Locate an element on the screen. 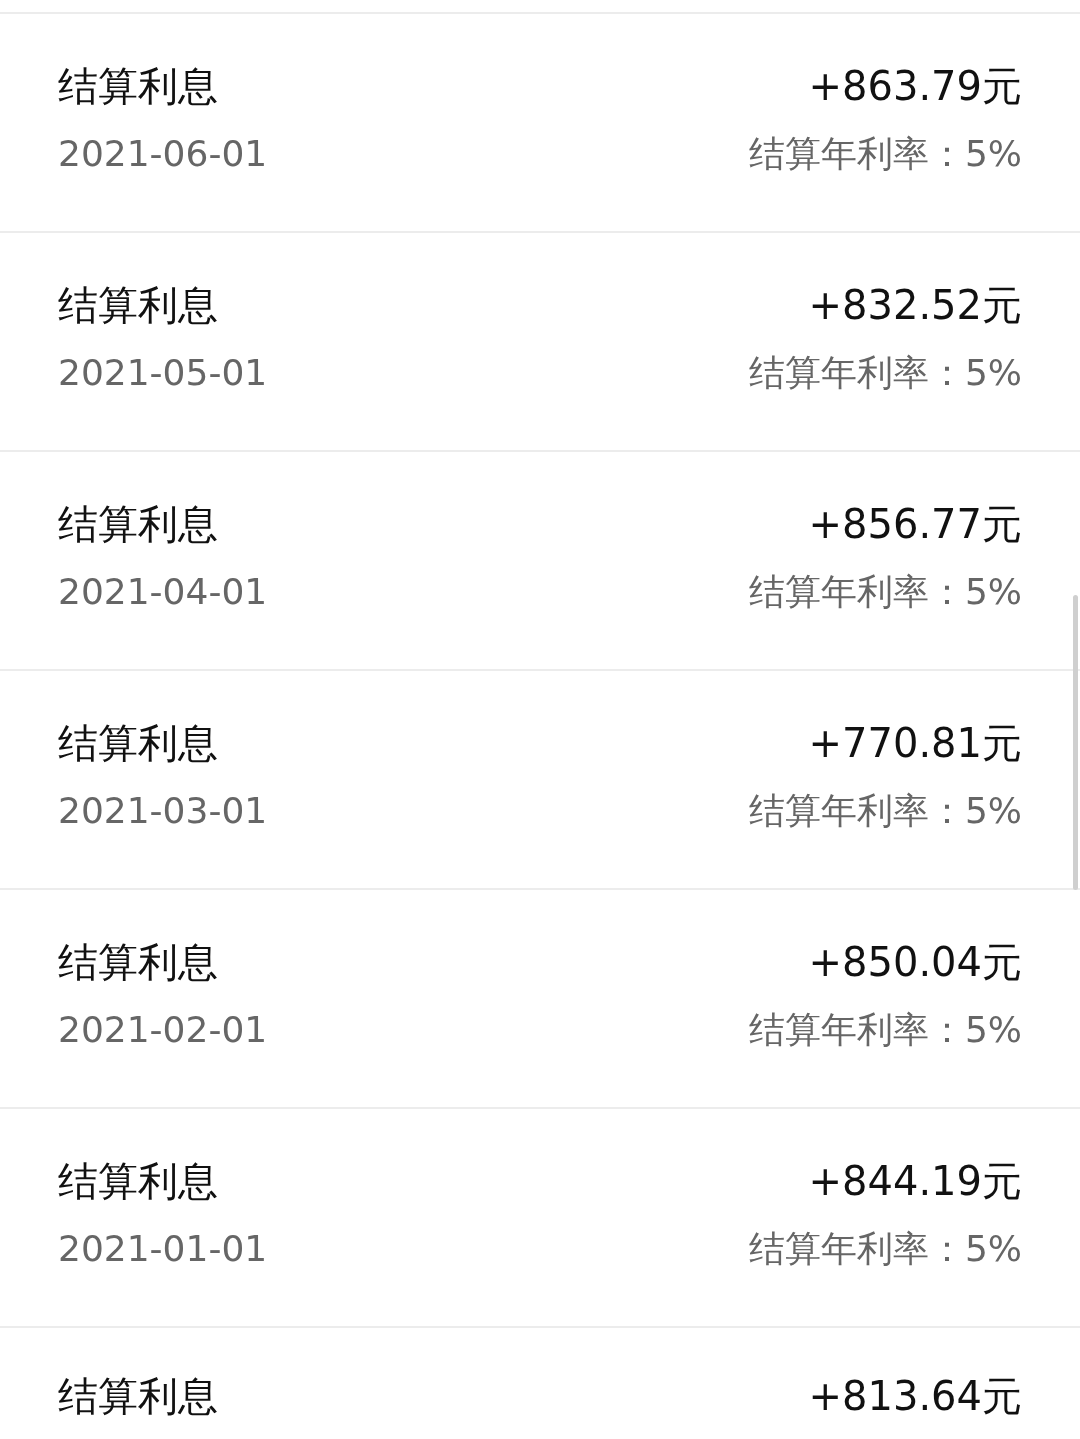 The width and height of the screenshot is (1080, 1439). amount: +850.04元 is located at coordinates (915, 962).